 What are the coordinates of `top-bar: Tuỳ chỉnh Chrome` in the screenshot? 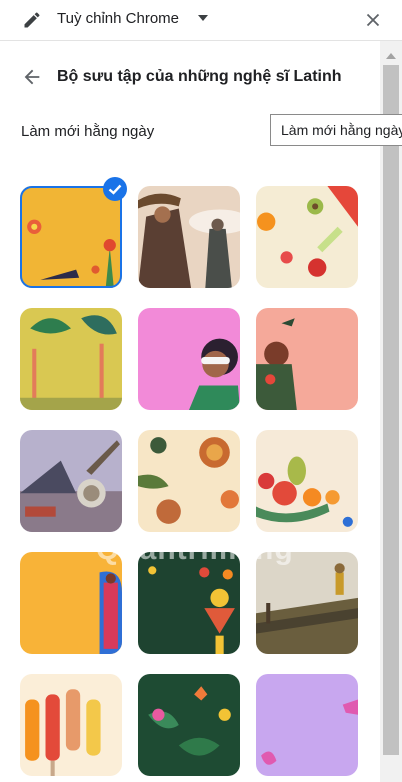 It's located at (201, 20).